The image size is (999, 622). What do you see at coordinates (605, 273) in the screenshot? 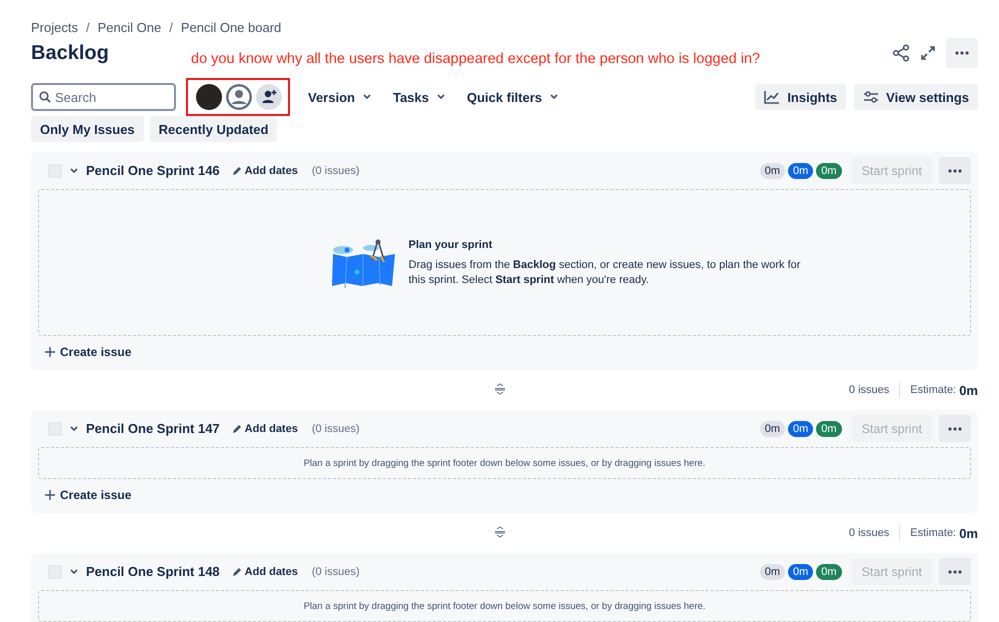
I see `empty-state-text: Drag issues from the Backlog section, or create new issues, to plan the work for this sprint. Select Start sprint when you're ready.` at bounding box center [605, 273].